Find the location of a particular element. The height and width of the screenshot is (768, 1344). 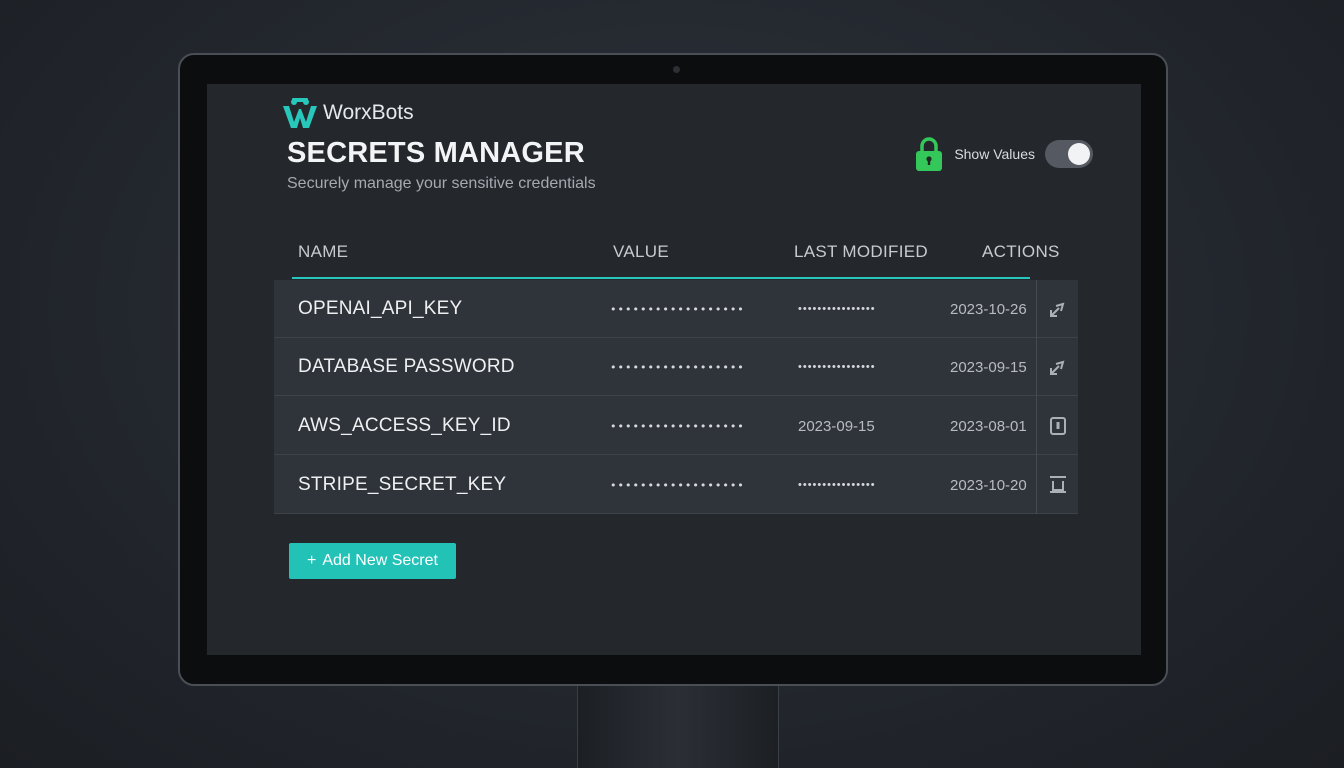

table-header: NAME VALUE LAST MODIFIED ACTIONS is located at coordinates (676, 257).